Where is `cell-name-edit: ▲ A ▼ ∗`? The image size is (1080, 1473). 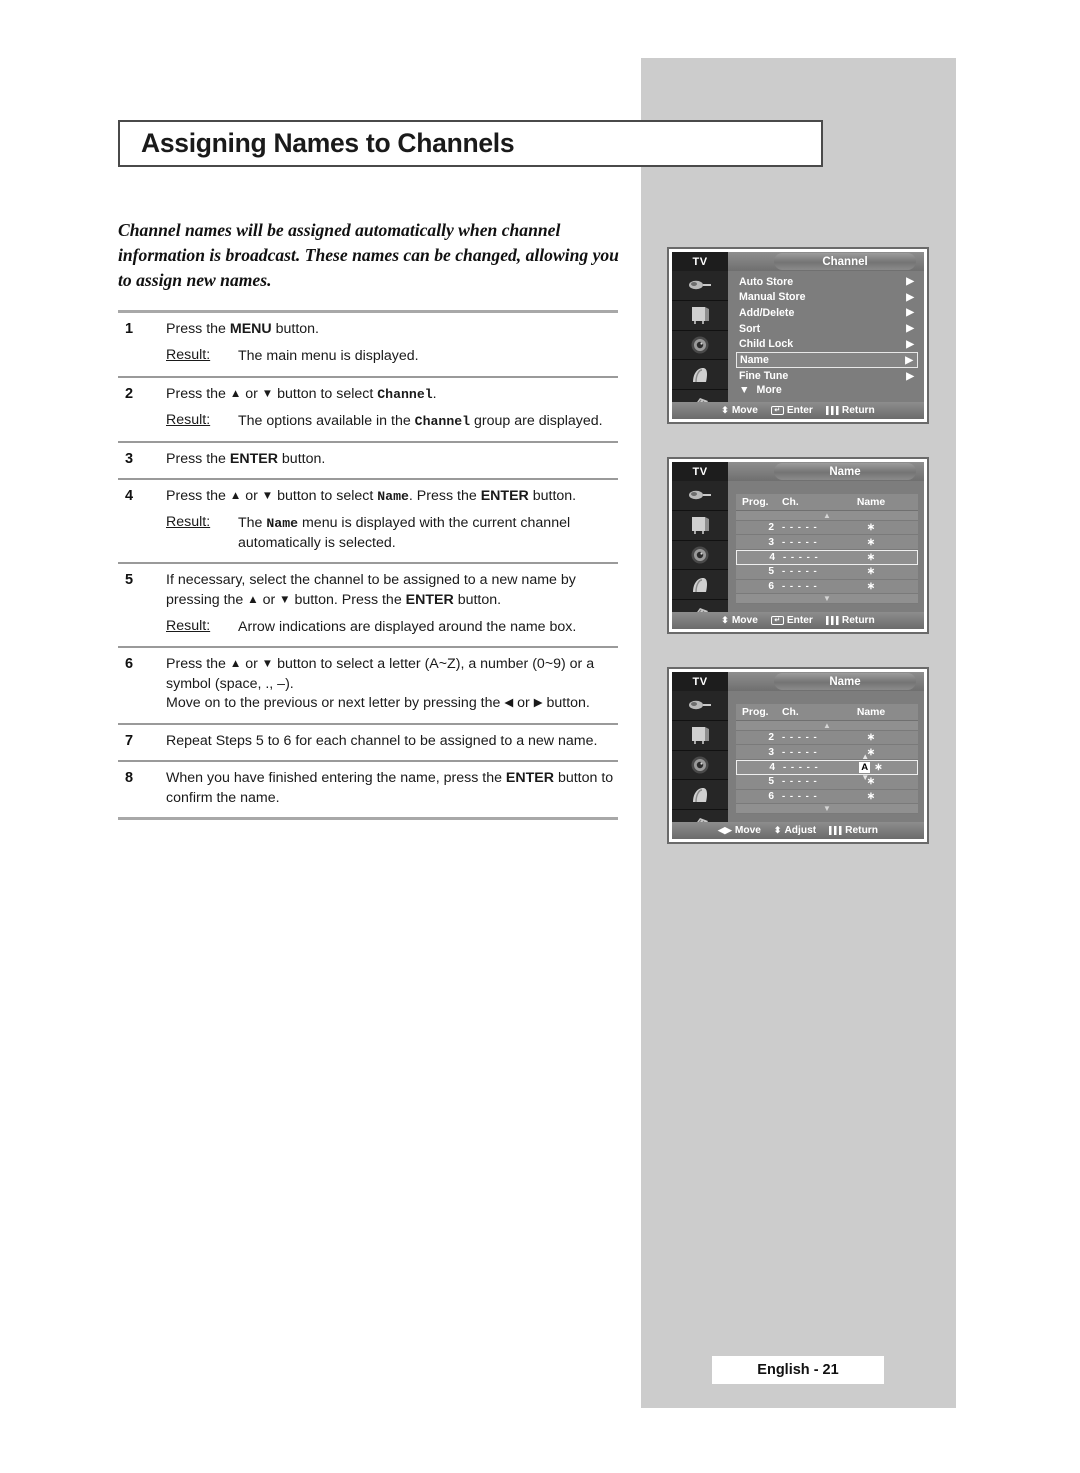 cell-name-edit: ▲ A ▼ ∗ is located at coordinates (878, 767).